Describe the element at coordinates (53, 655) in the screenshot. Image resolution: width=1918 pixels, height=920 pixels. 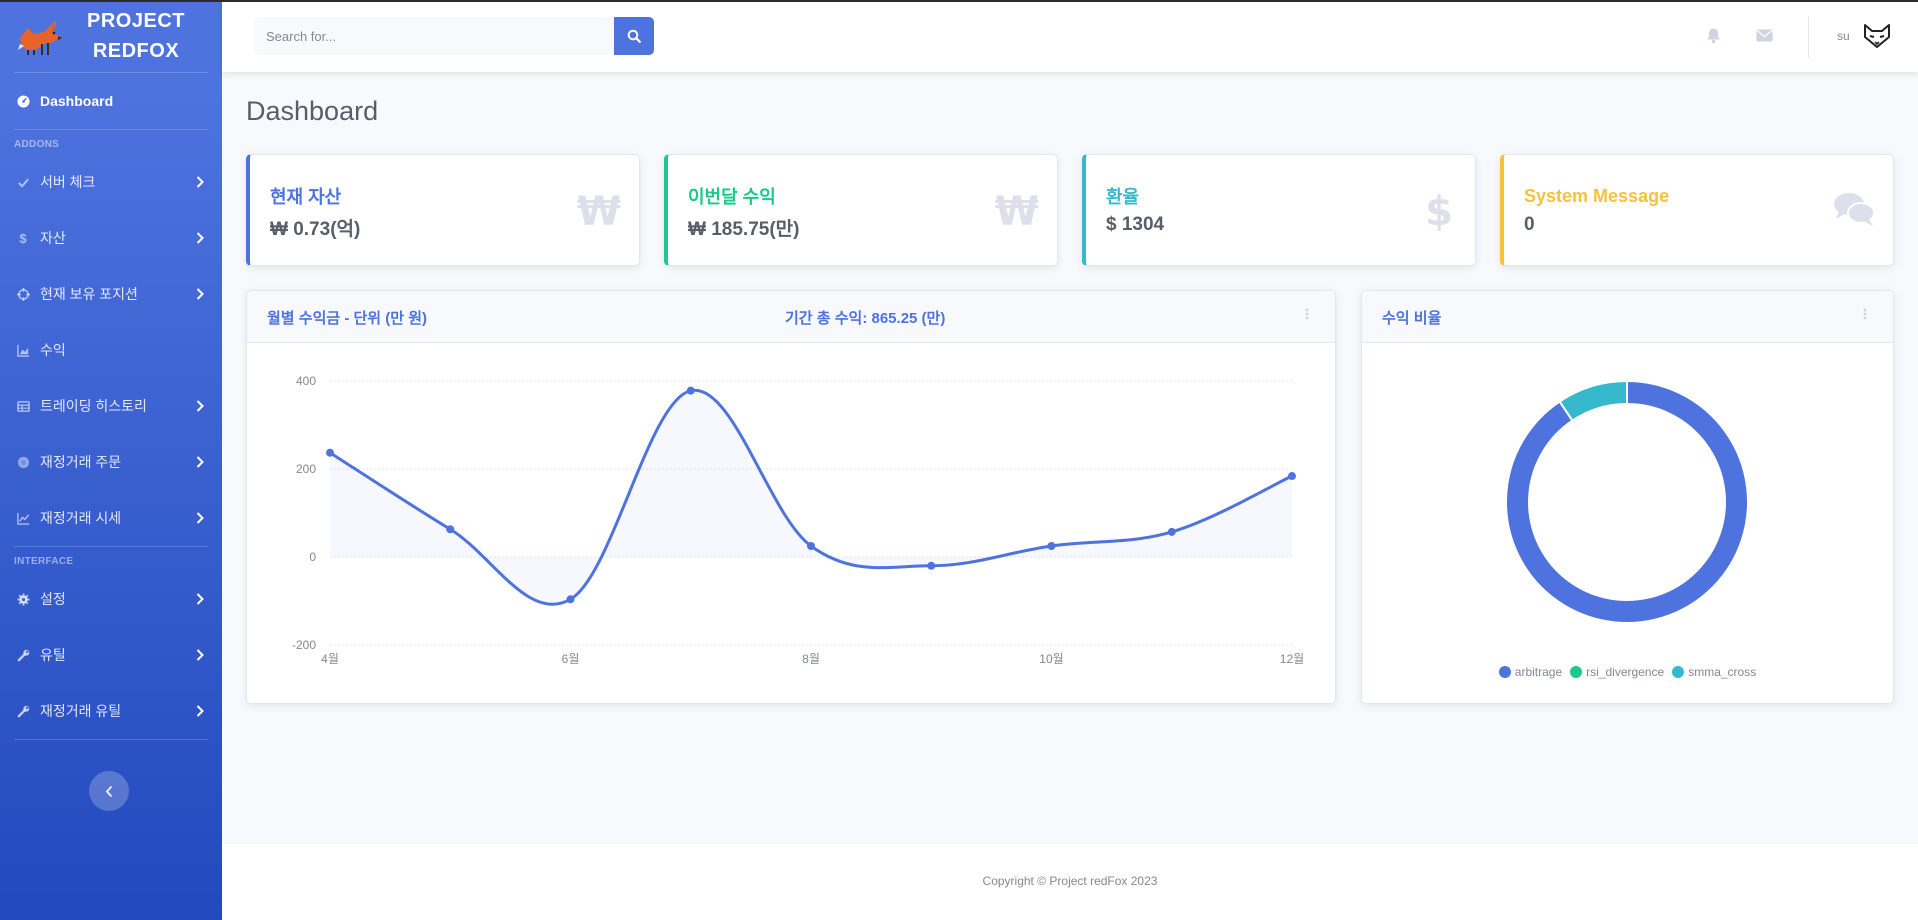
I see `sidebar-item-label: 유틸` at that location.